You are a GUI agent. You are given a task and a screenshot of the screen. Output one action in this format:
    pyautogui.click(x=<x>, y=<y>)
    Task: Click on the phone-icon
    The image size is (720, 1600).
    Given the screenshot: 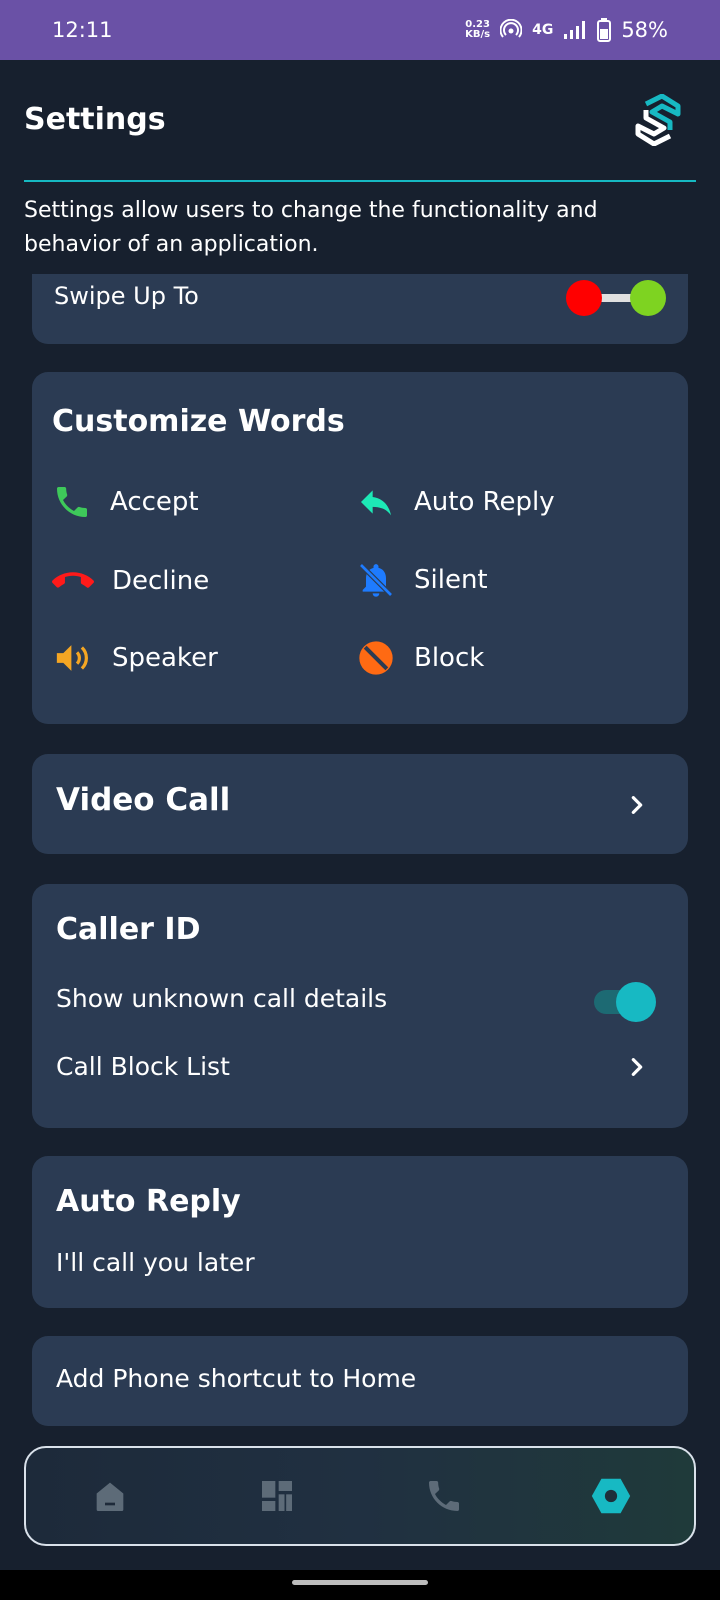 What is the action you would take?
    pyautogui.click(x=443, y=1496)
    